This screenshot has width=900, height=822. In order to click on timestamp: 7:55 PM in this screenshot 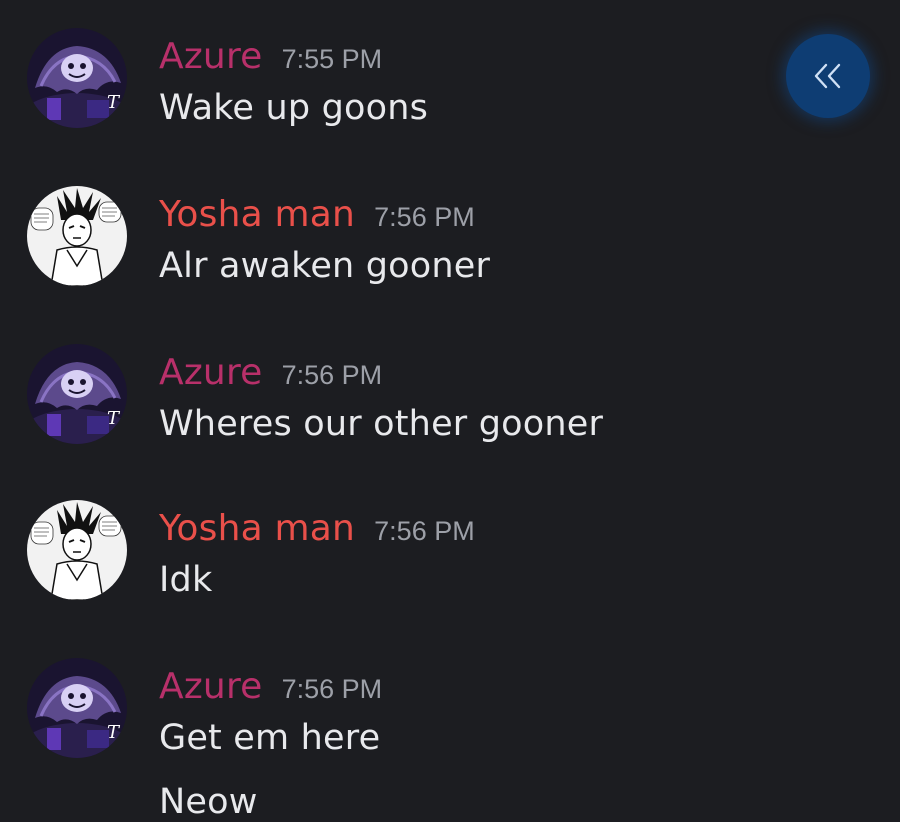, I will do `click(332, 59)`.